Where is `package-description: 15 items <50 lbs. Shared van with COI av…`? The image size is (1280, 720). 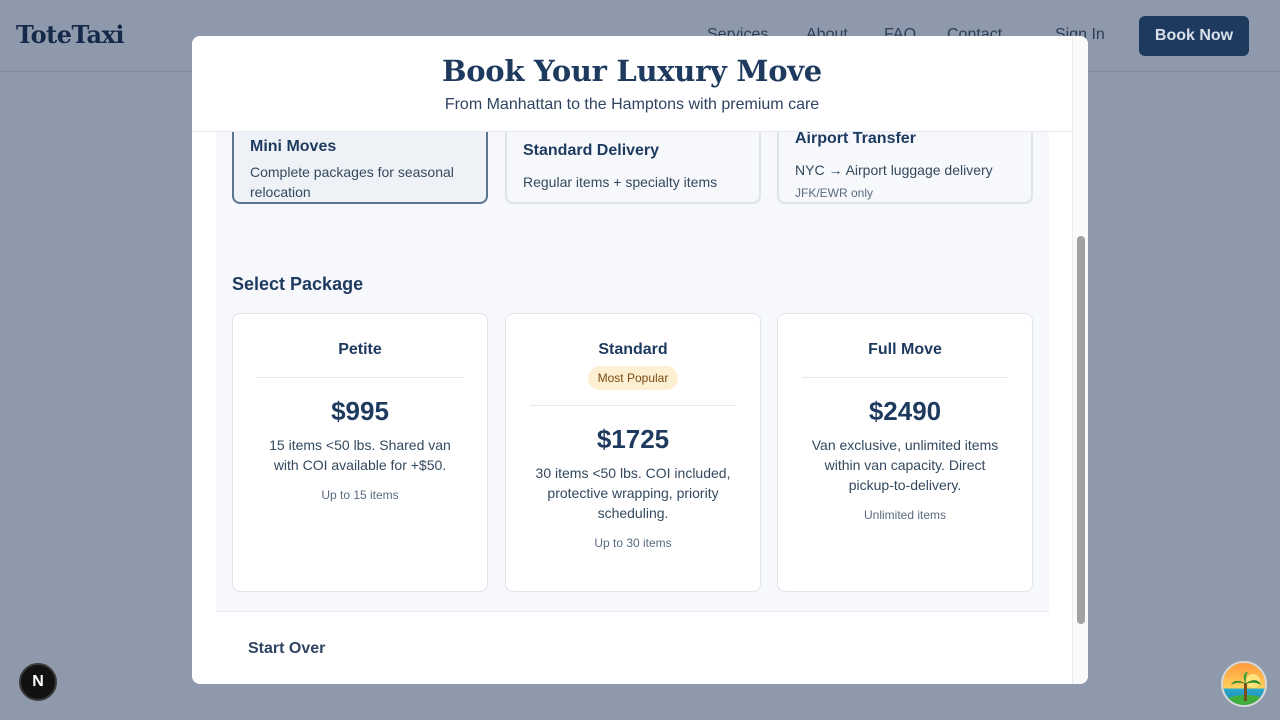
package-description: 15 items <50 lbs. Shared van with COI av… is located at coordinates (360, 455).